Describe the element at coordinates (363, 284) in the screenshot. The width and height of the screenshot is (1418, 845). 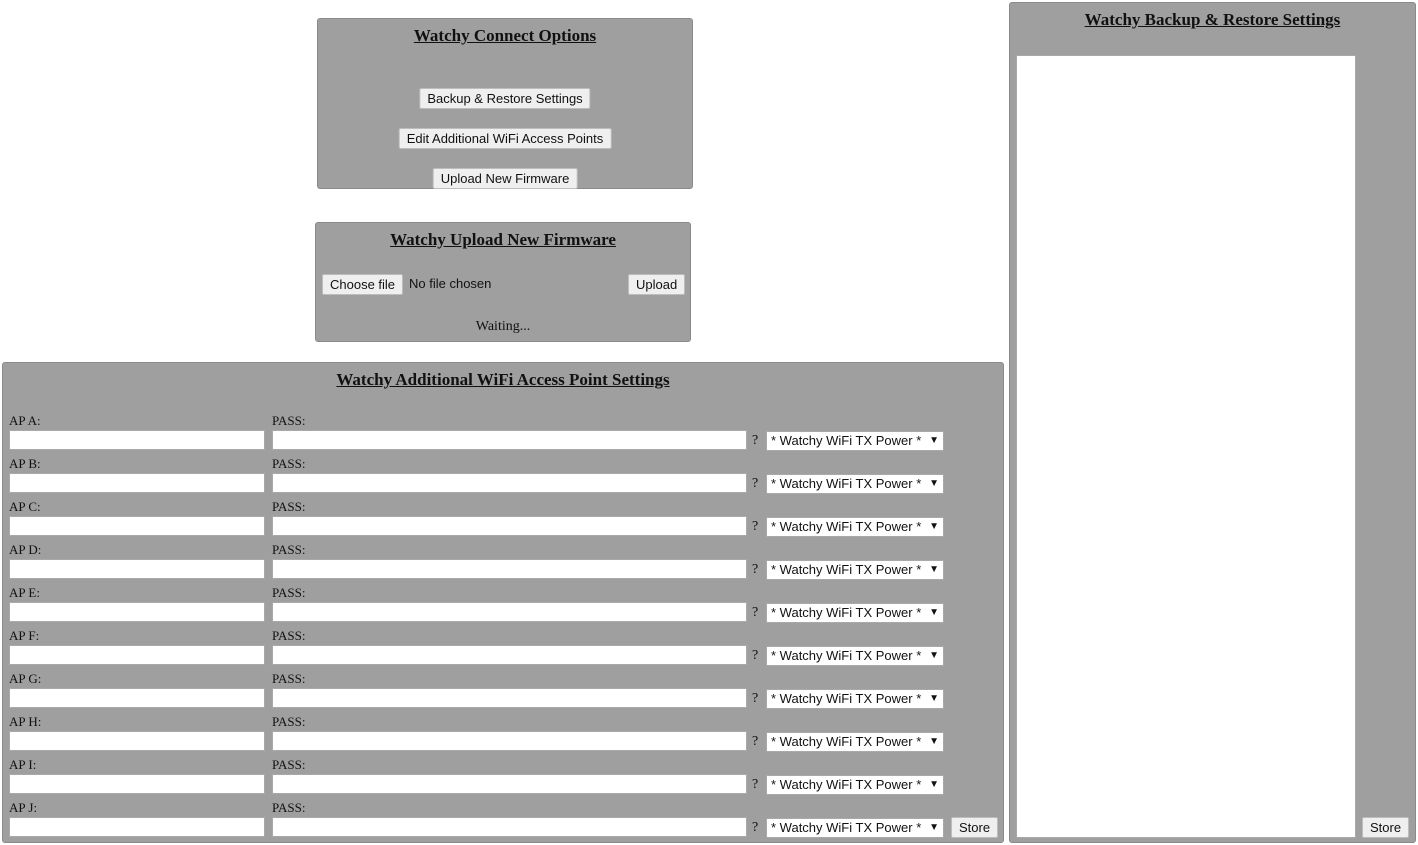
I see `choose-file-button: Choose file` at that location.